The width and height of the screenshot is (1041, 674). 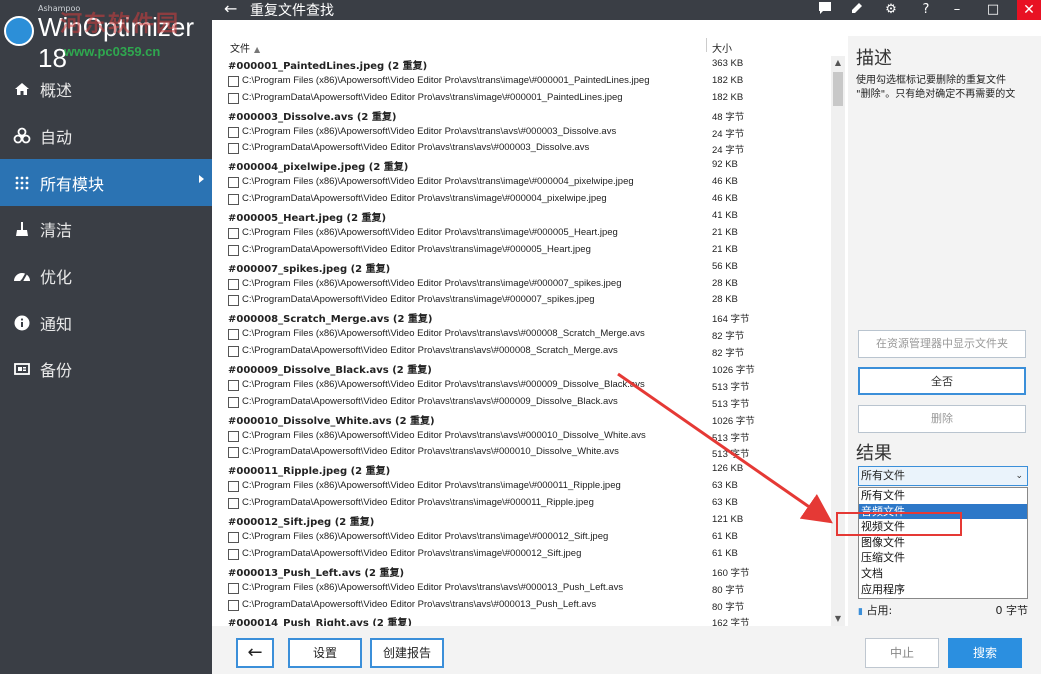 I want to click on sidebar-item-overview: 概述, so click(x=106, y=89).